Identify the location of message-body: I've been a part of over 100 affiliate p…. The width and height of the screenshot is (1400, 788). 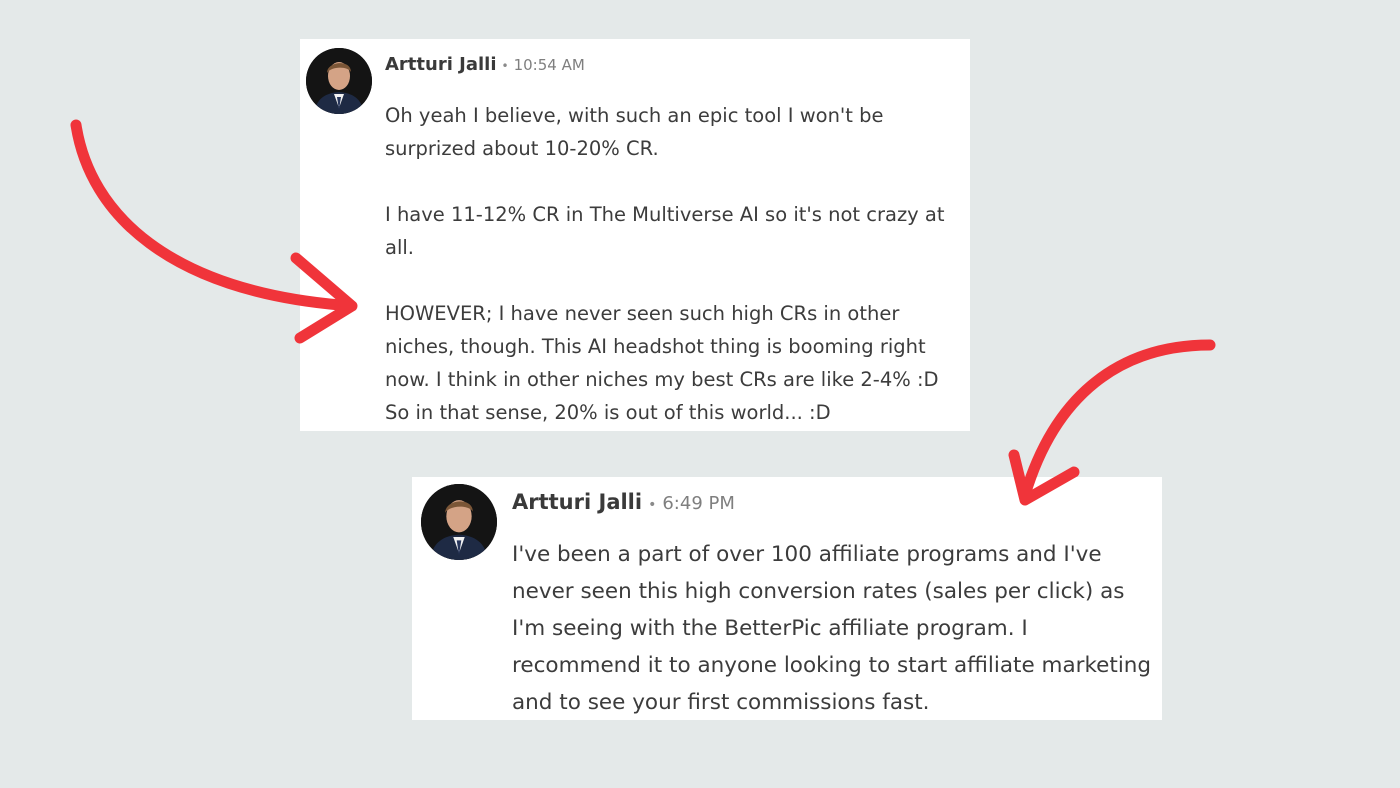
(832, 628).